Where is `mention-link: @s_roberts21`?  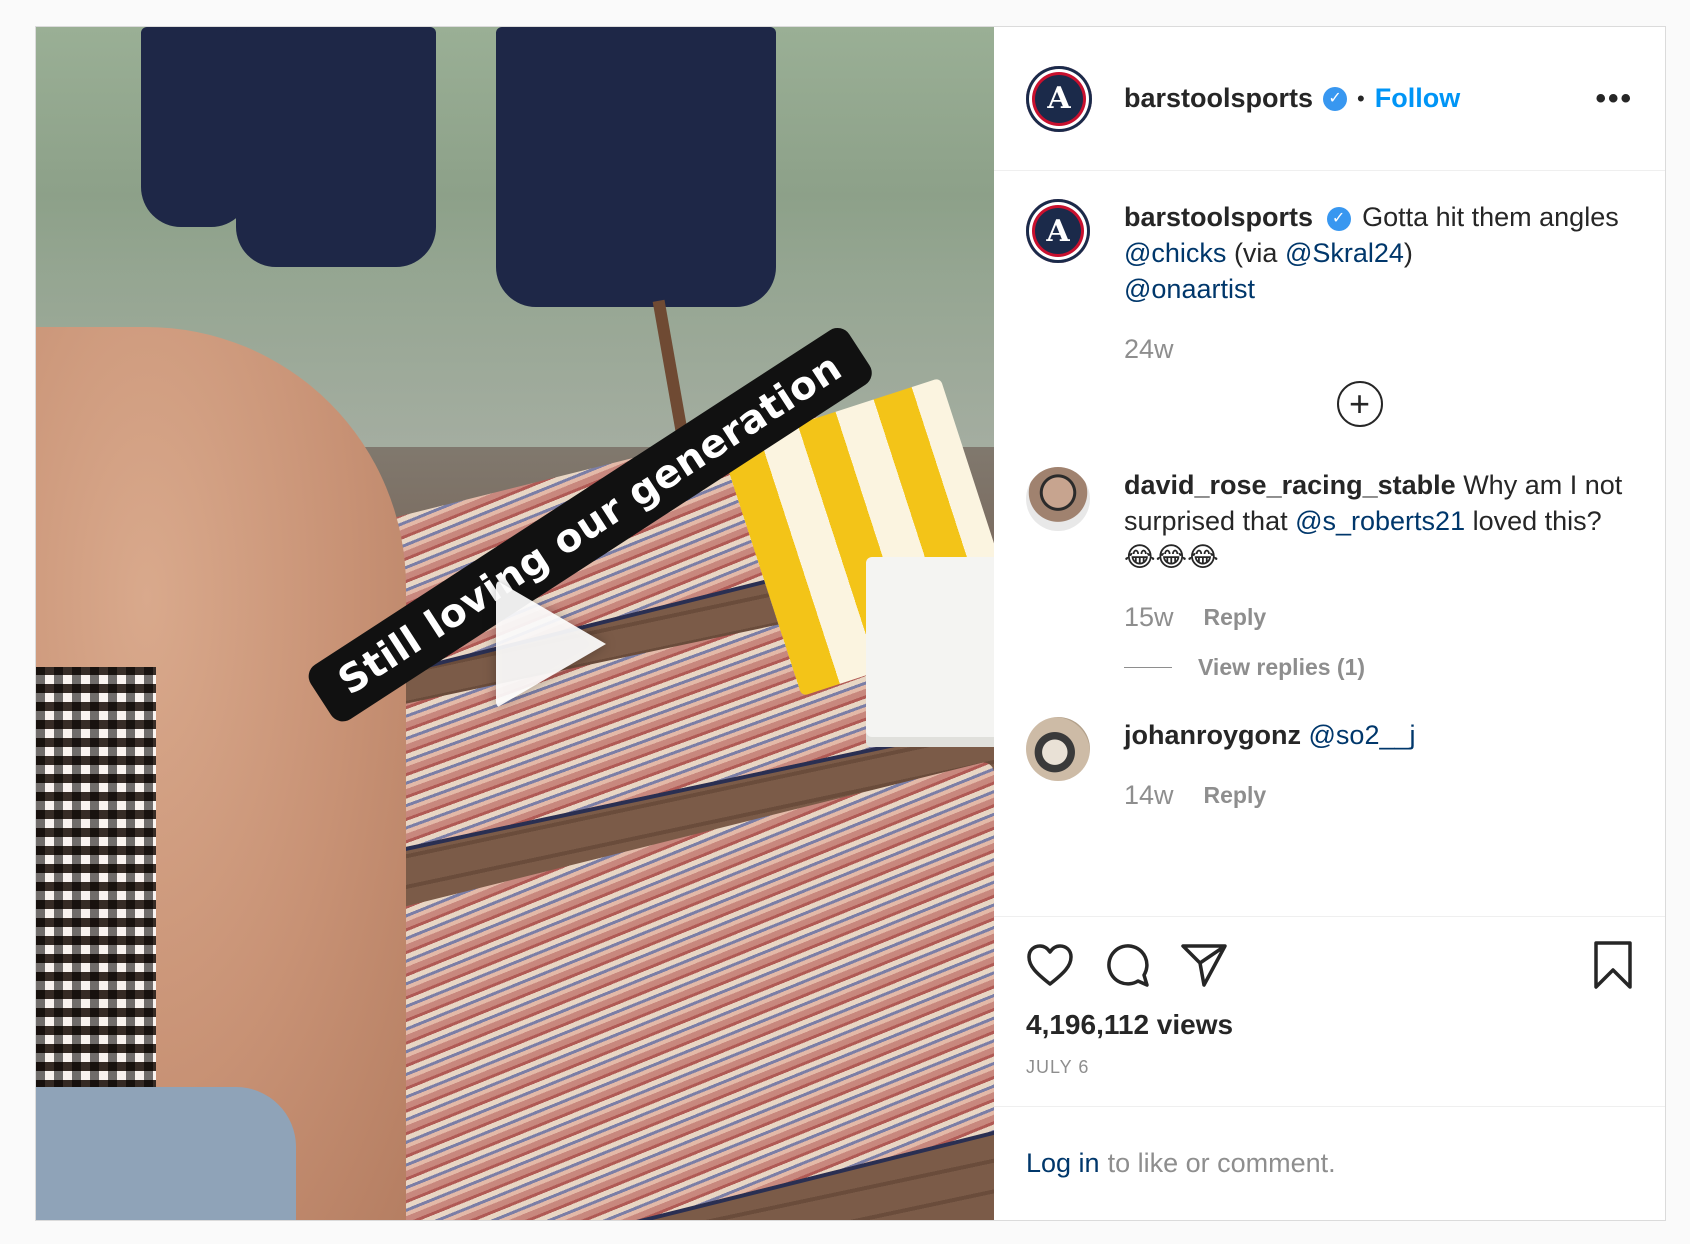 mention-link: @s_roberts21 is located at coordinates (1380, 521).